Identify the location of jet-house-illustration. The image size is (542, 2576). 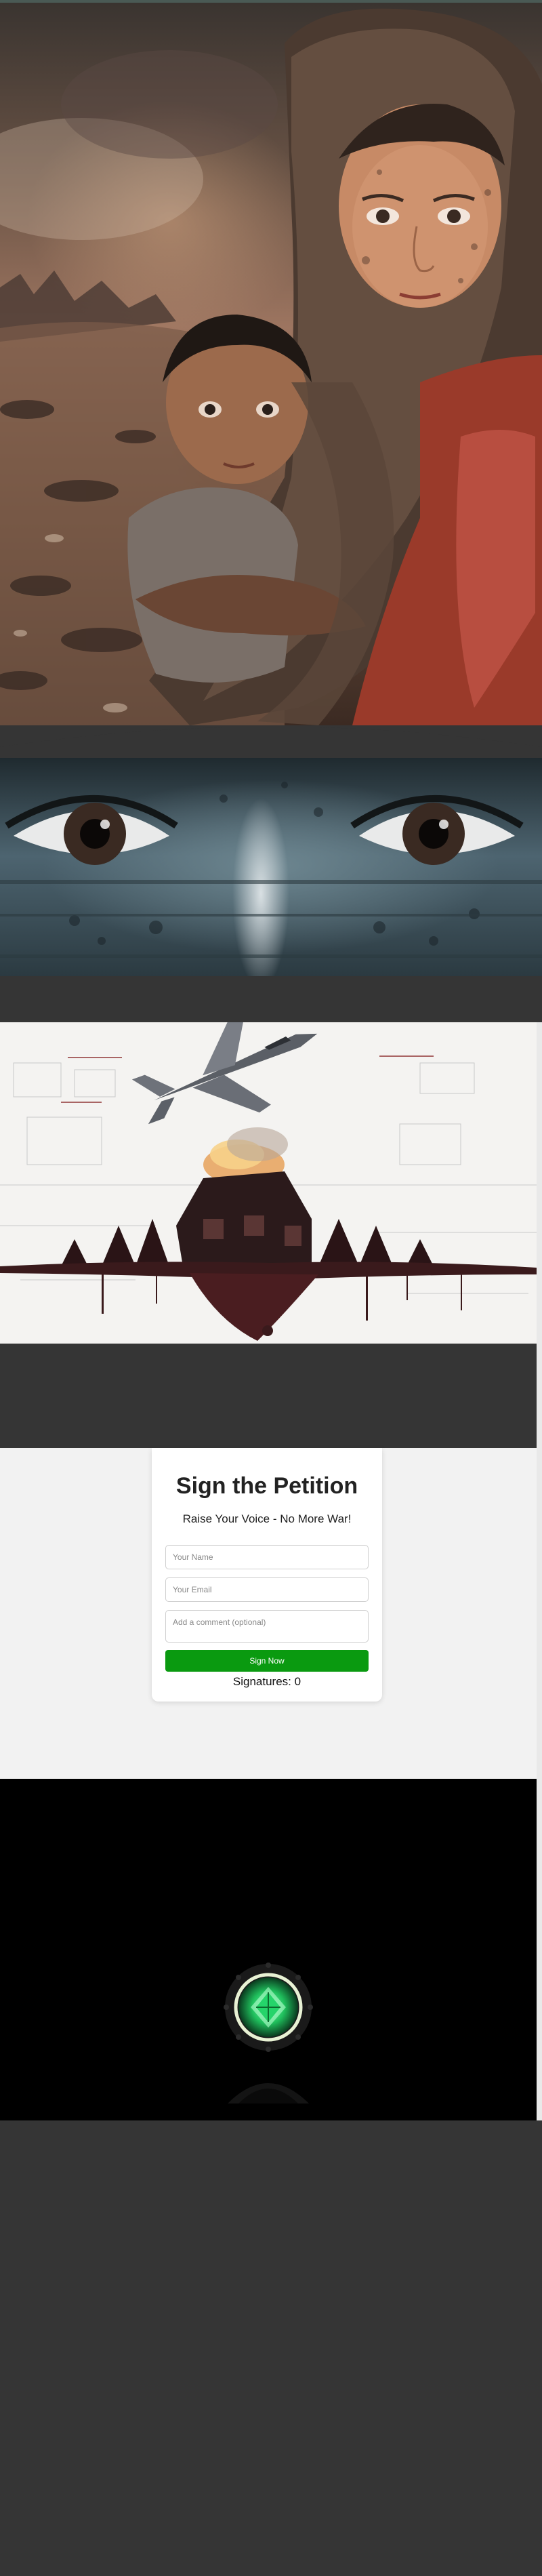
(268, 1183).